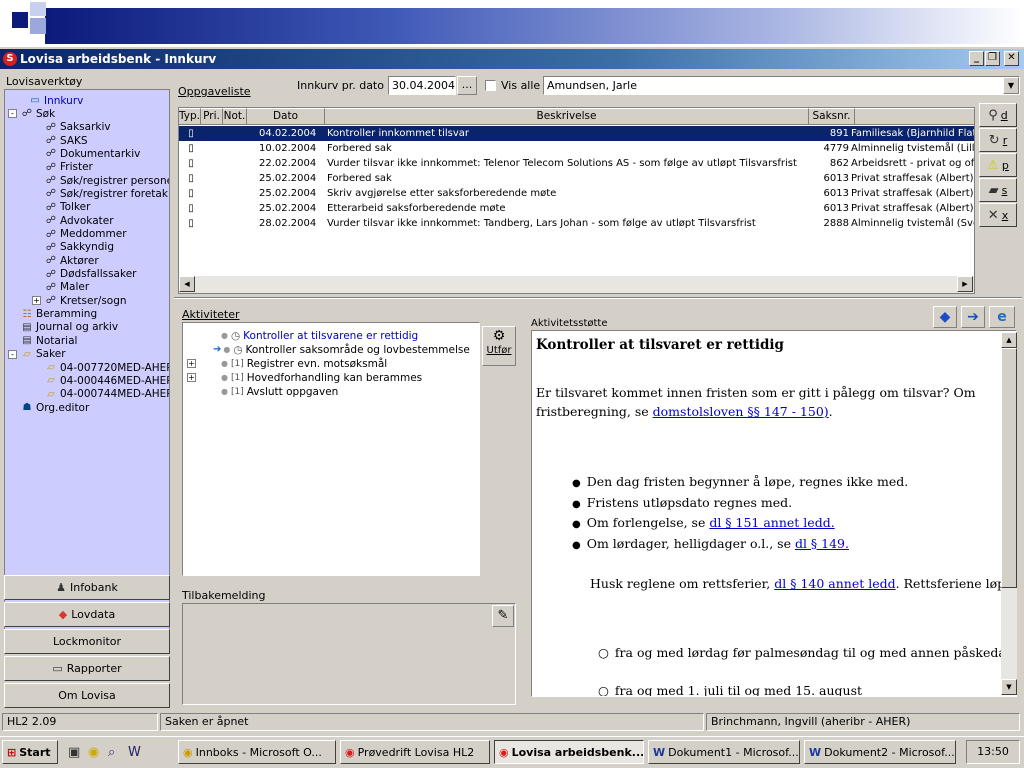 Image resolution: width=1024 pixels, height=768 pixels. What do you see at coordinates (92, 153) in the screenshot?
I see `tree-item-dokumentarkiv: ☍ Dokumentarkiv` at bounding box center [92, 153].